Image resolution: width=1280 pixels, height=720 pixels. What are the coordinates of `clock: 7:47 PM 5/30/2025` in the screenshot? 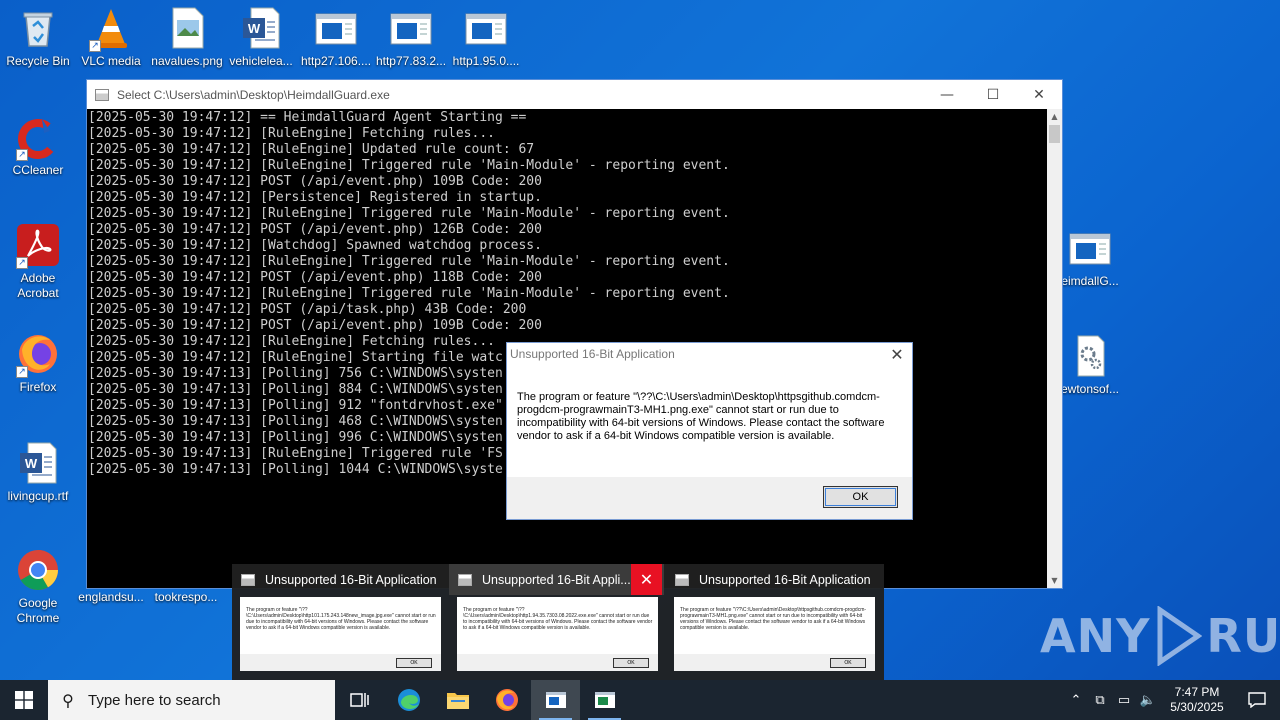 It's located at (1197, 700).